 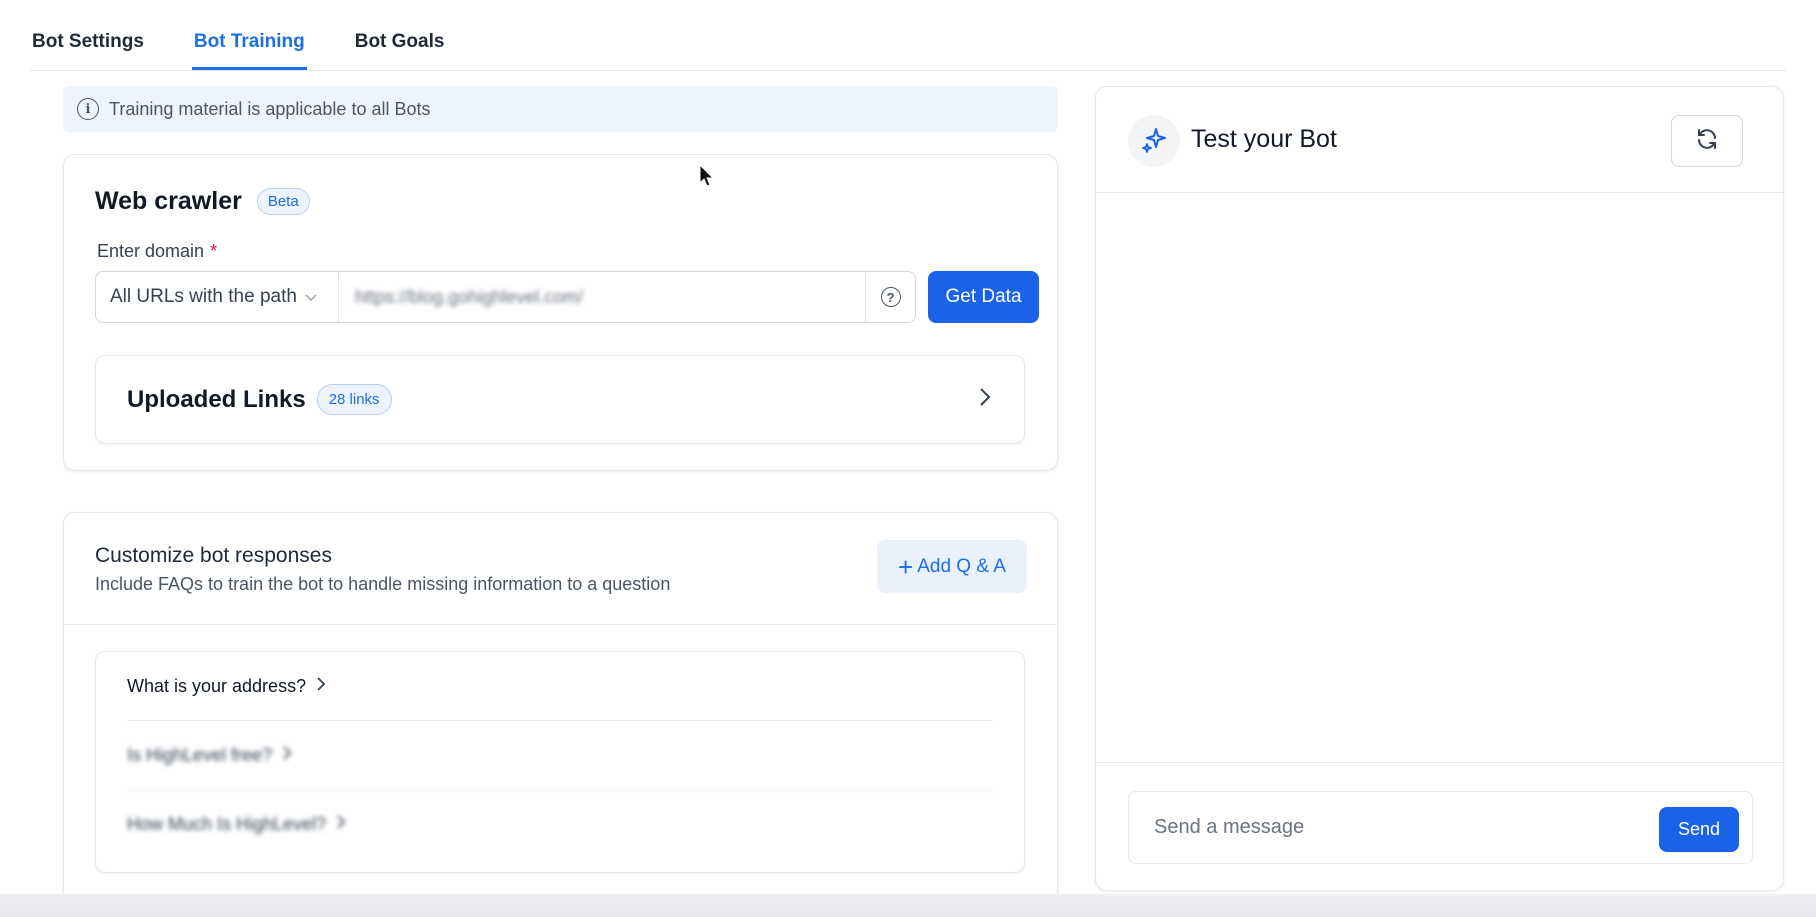 What do you see at coordinates (217, 685) in the screenshot?
I see `qa-question: What is your address?` at bounding box center [217, 685].